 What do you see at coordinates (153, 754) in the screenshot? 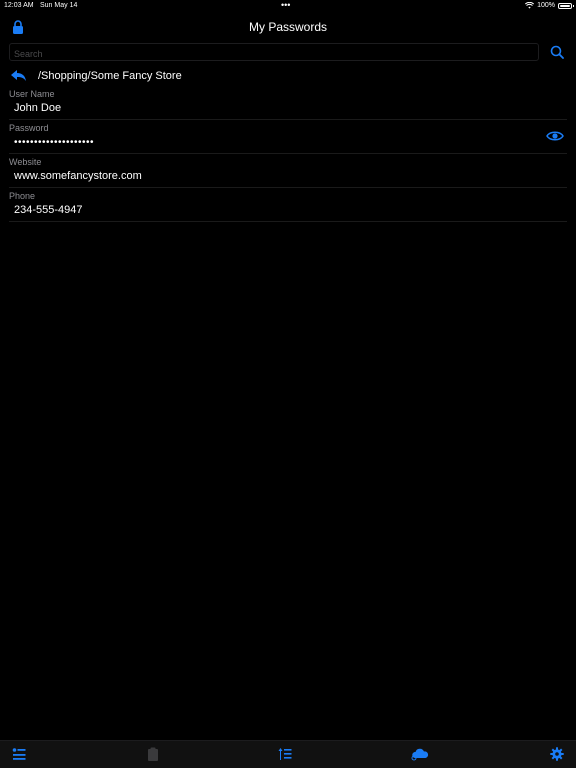
I see `clipboard-icon` at bounding box center [153, 754].